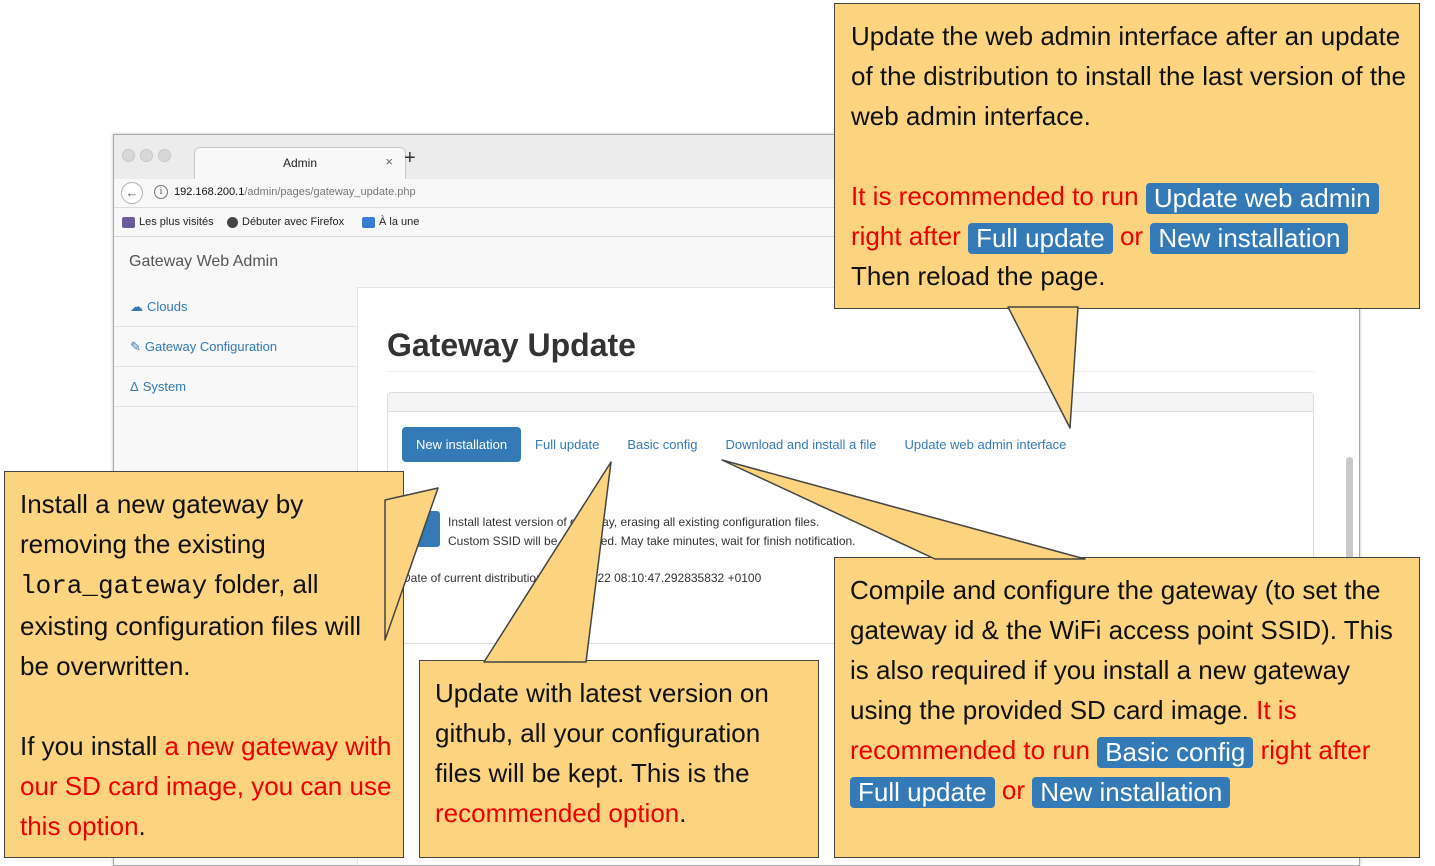  I want to click on bookmark-most-visited: Les plus visités, so click(168, 222).